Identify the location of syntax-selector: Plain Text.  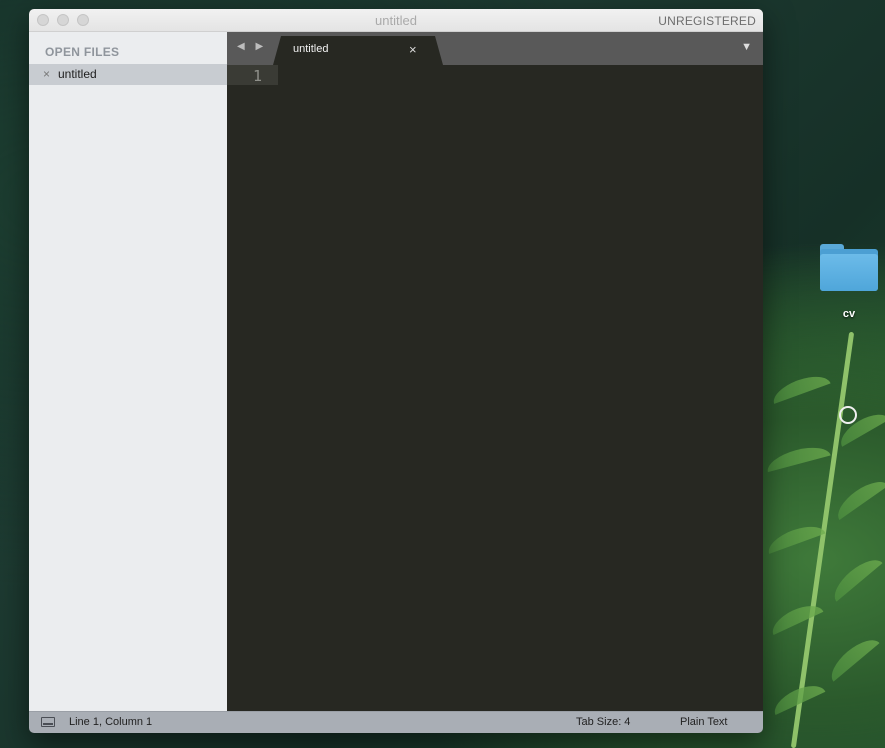
(704, 722).